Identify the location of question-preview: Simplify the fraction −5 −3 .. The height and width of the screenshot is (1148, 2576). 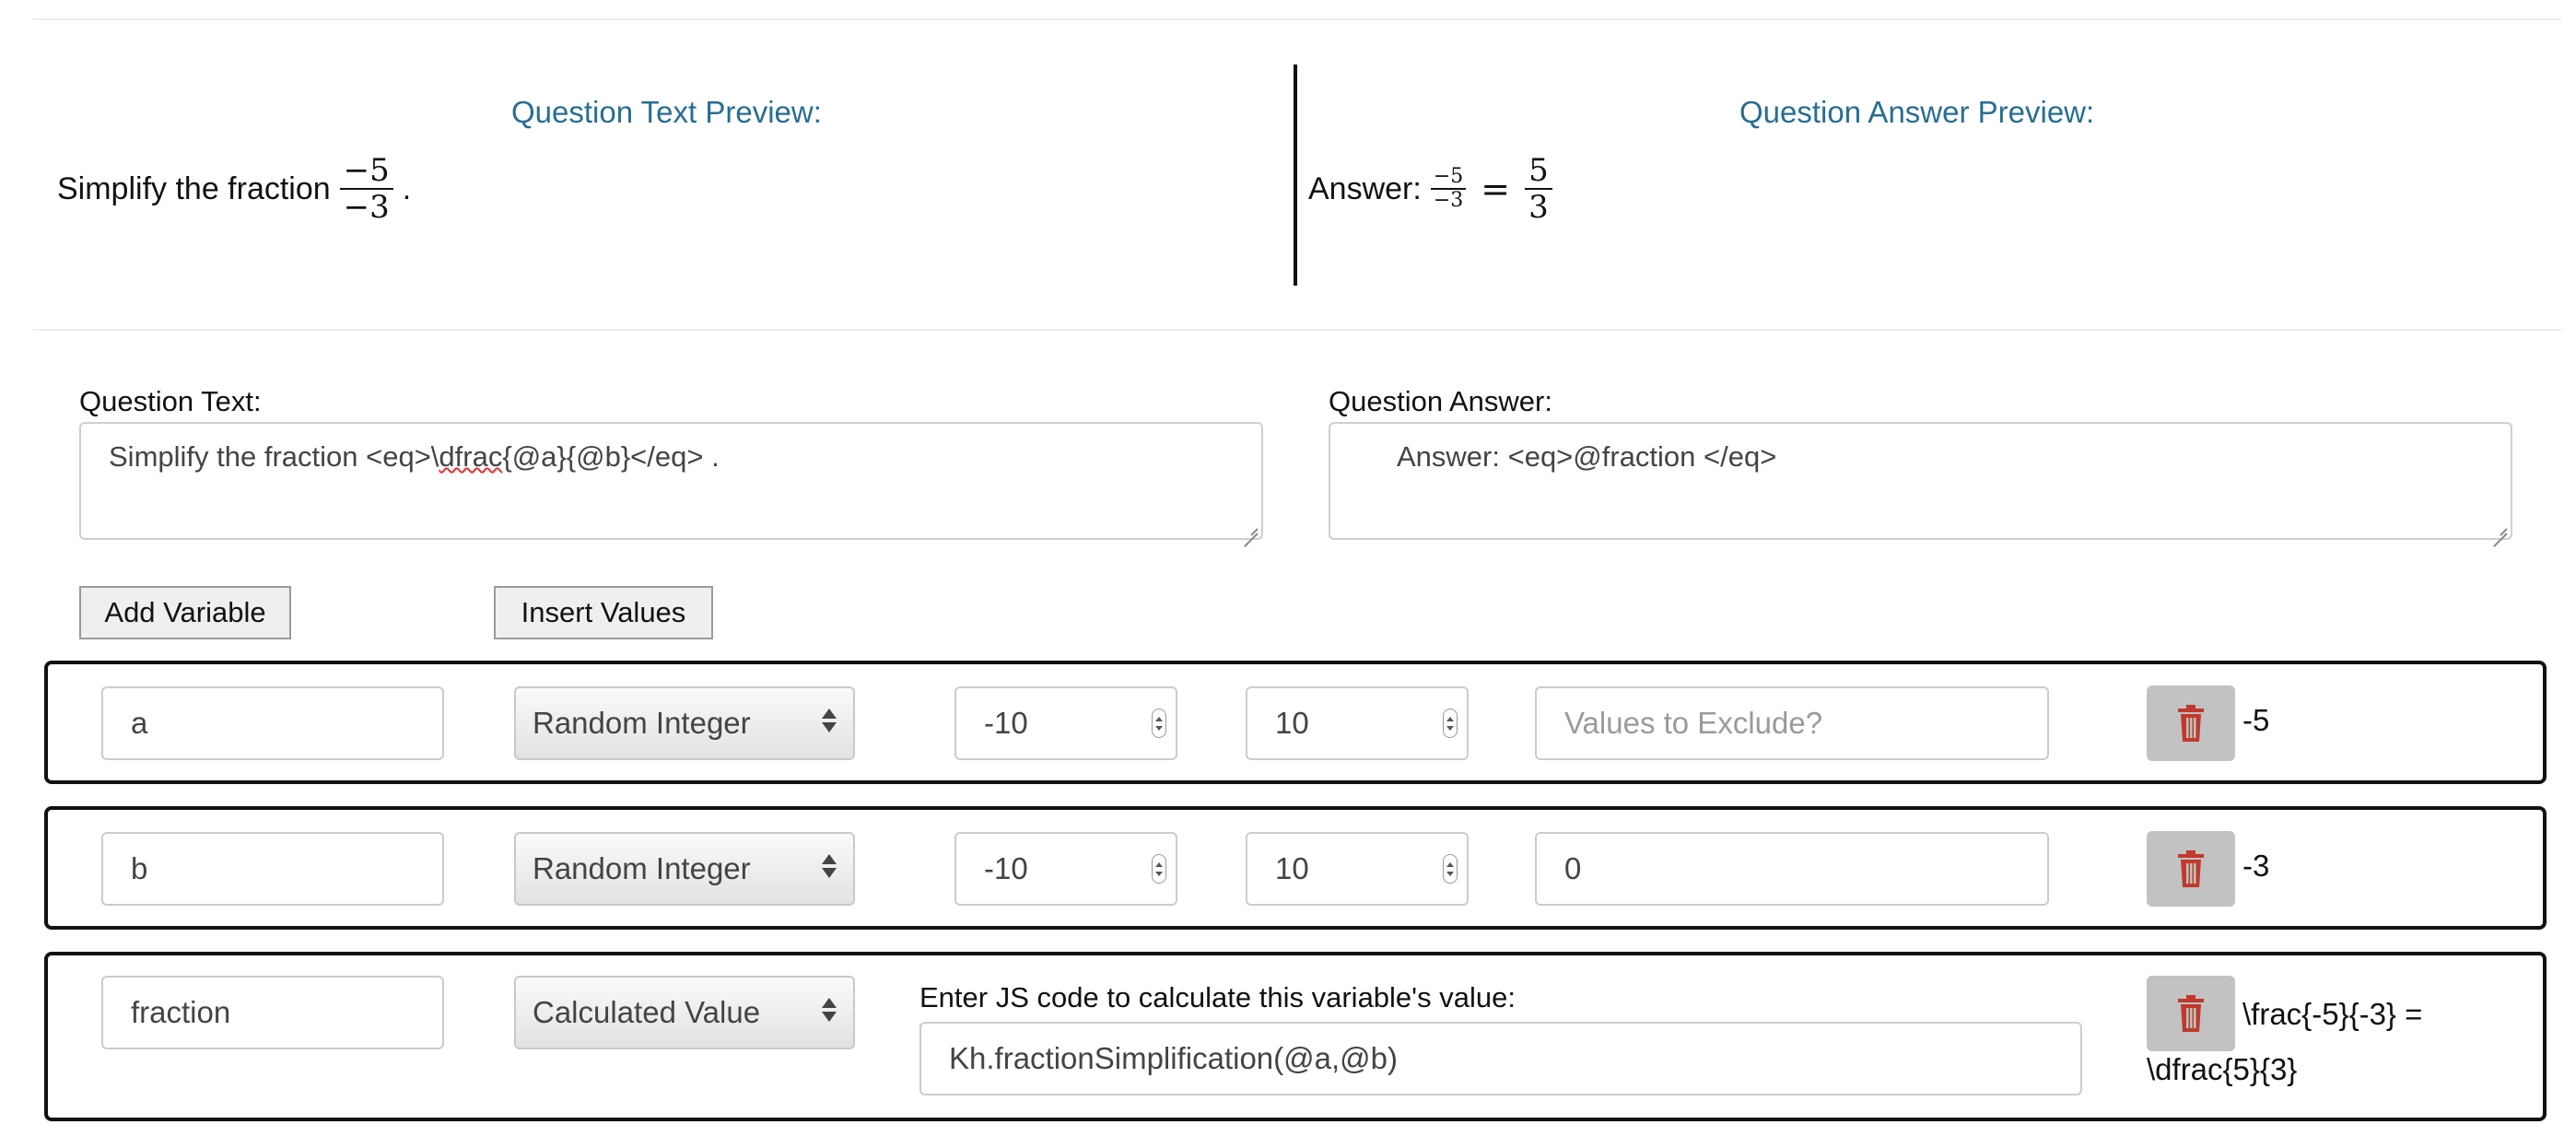
(234, 188).